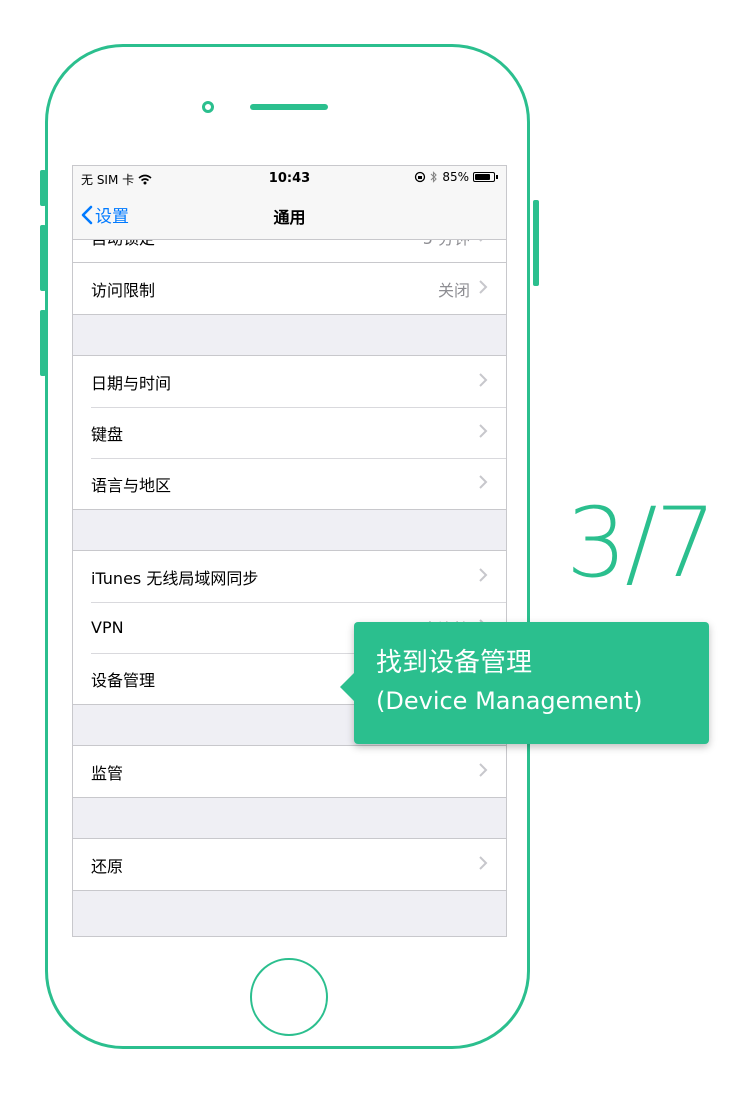 Image resolution: width=750 pixels, height=1112 pixels. Describe the element at coordinates (454, 663) in the screenshot. I see `callout-title: 找到设备管理` at that location.